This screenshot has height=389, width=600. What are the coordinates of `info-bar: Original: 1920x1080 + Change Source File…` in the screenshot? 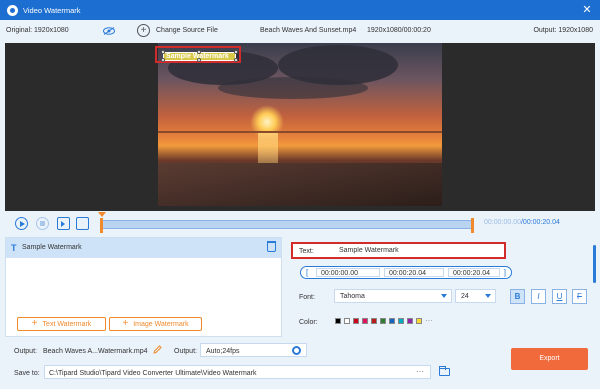 It's located at (300, 31).